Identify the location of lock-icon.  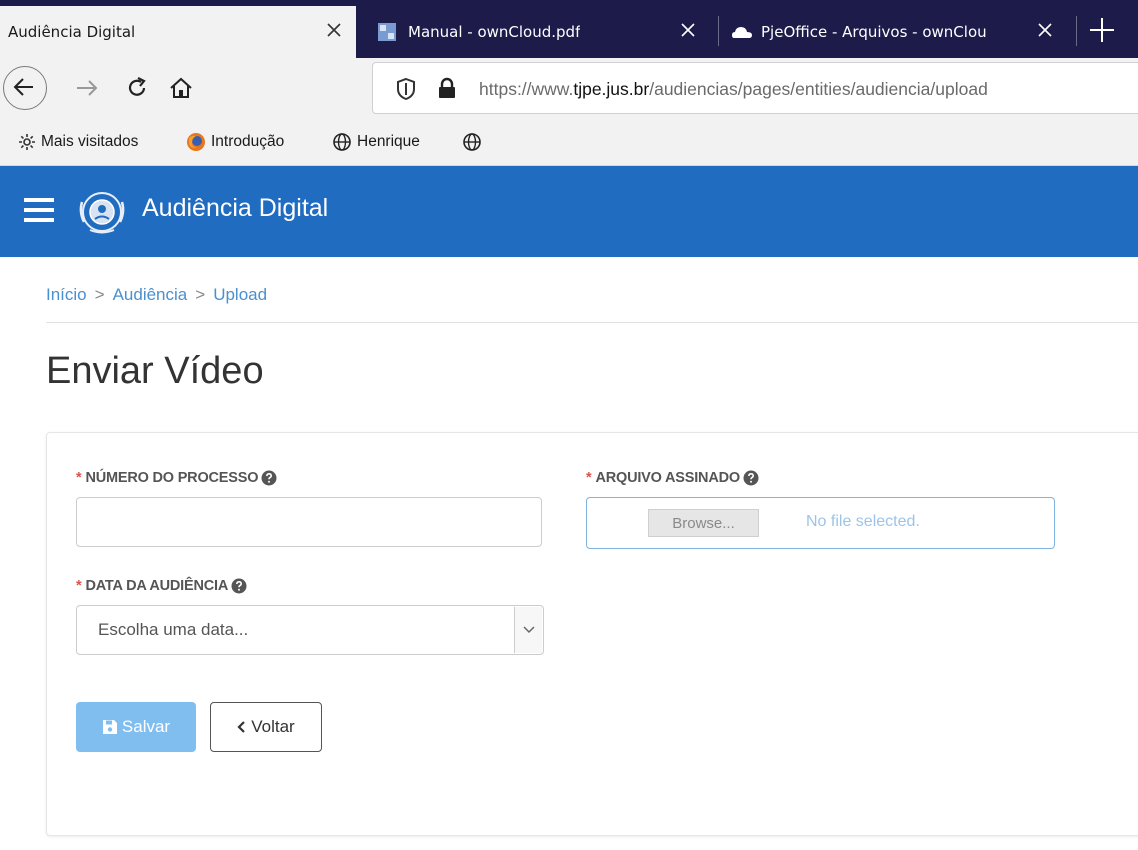
(447, 88).